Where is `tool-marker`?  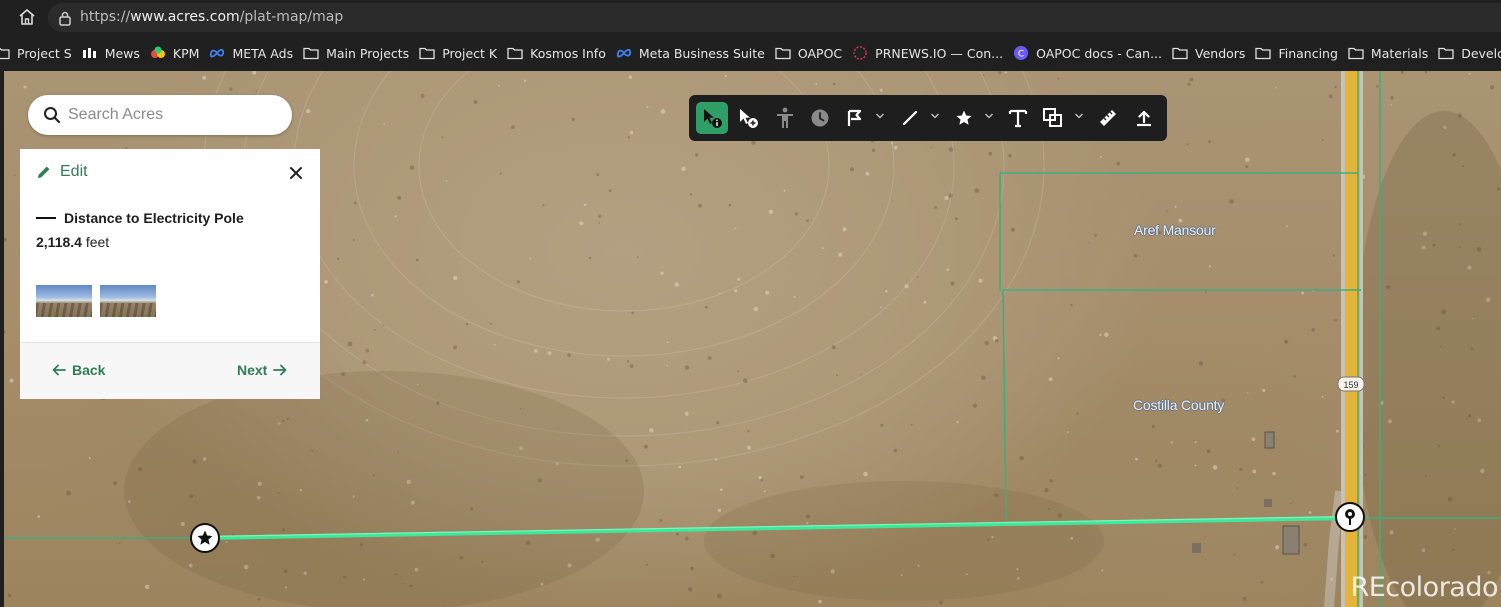
tool-marker is located at coordinates (964, 118).